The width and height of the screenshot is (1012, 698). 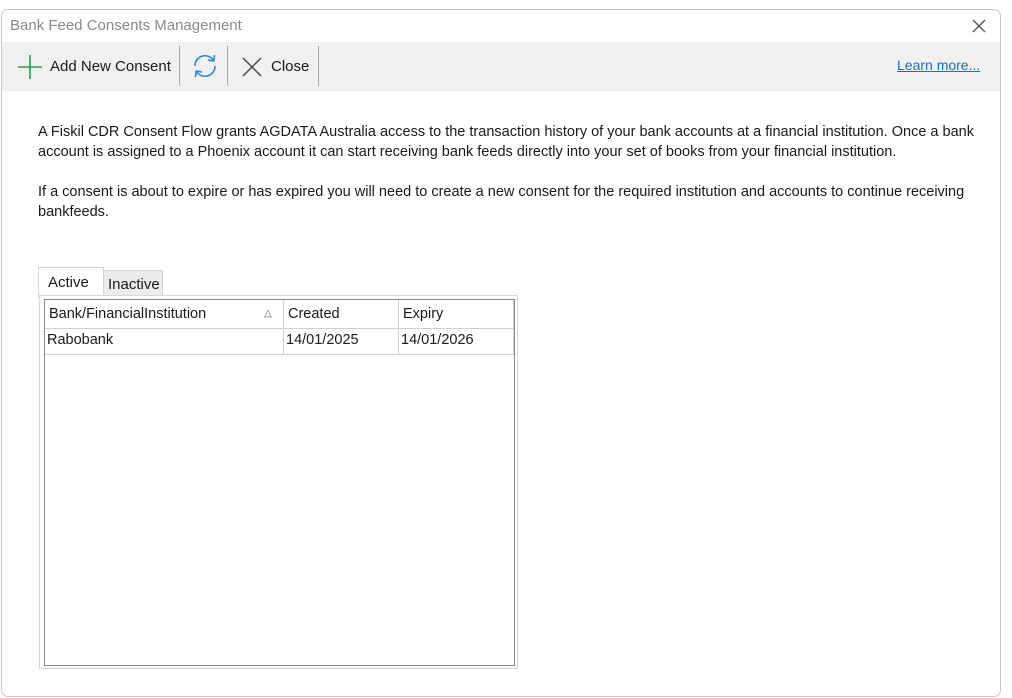 I want to click on column-header-expiry: Expiry, so click(x=456, y=314).